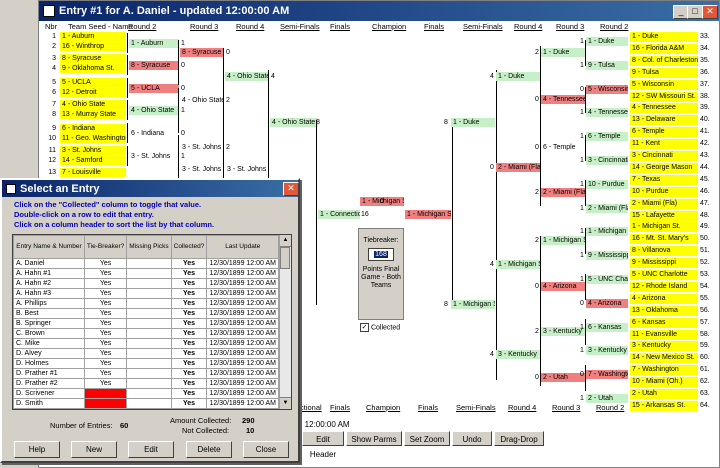 The image size is (720, 468). I want to click on header-col-4: Finals, so click(340, 26).